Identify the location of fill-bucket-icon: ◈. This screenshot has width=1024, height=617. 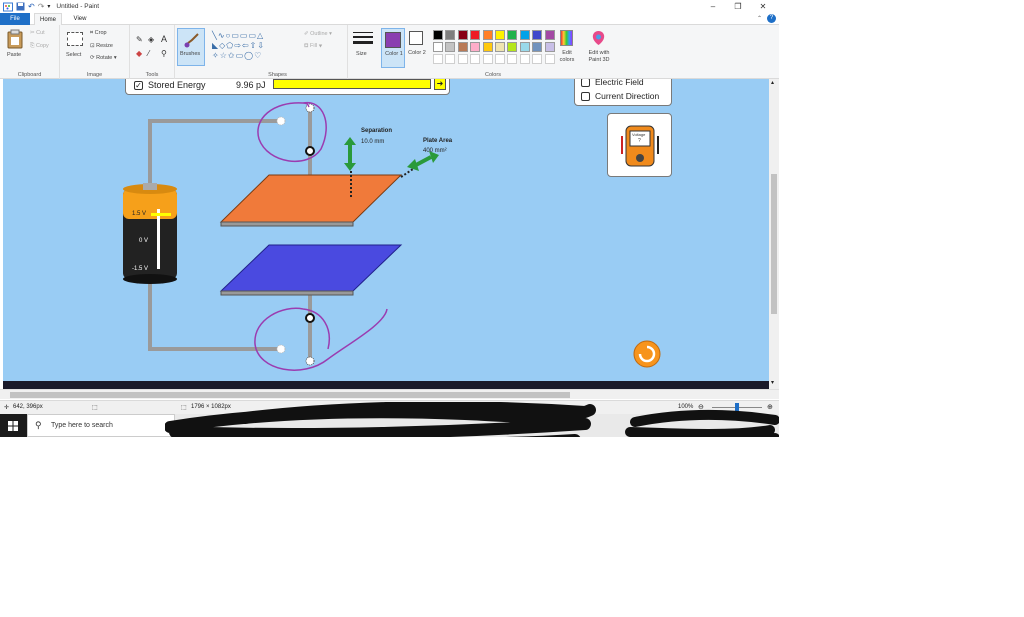
(151, 39).